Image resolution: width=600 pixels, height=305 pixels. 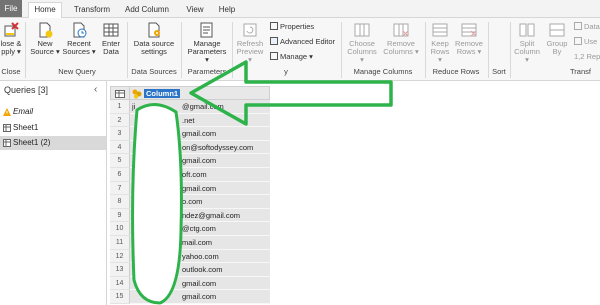 I want to click on row-number: 1, so click(x=120, y=107).